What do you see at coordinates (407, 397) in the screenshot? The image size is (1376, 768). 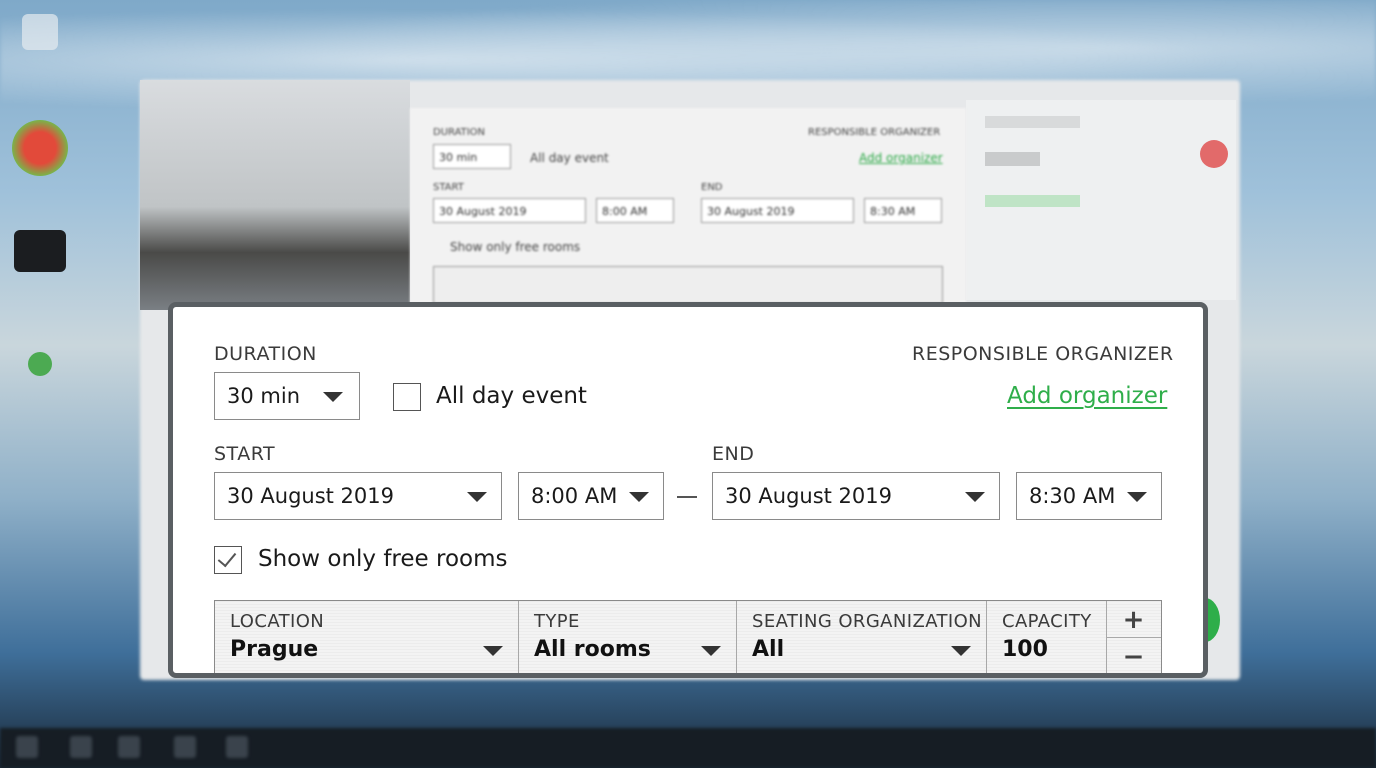 I see `all-day-checkbox` at bounding box center [407, 397].